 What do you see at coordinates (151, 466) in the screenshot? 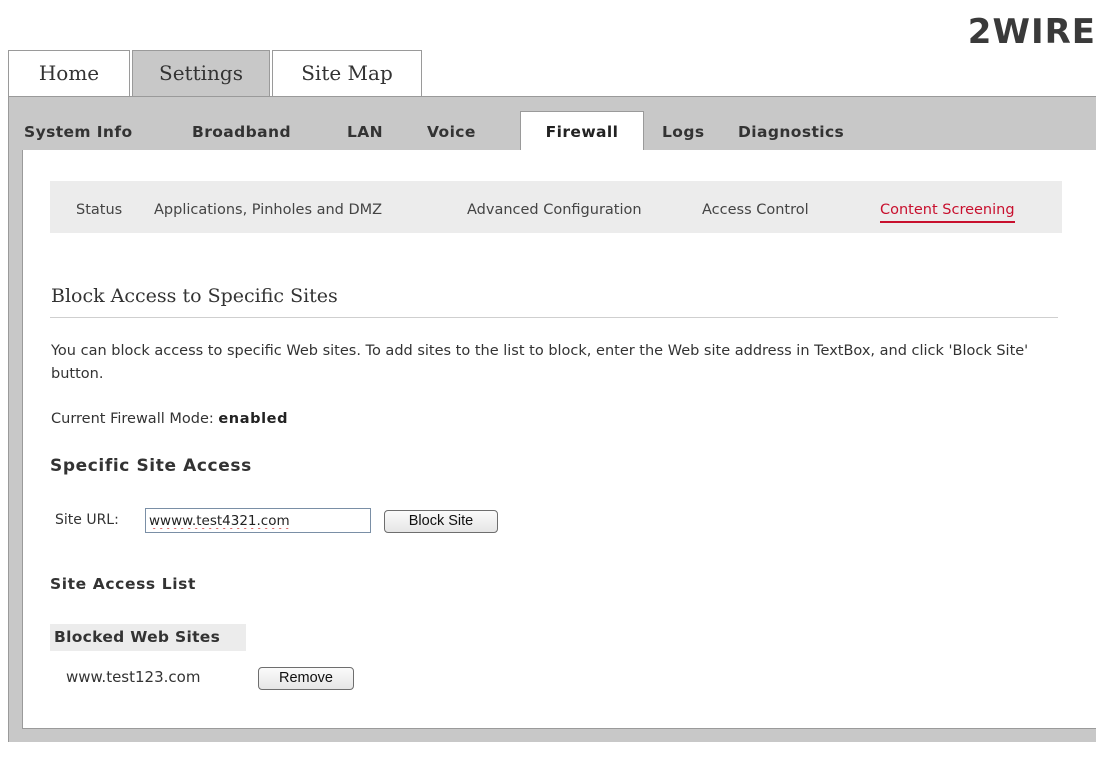
I see `specific-site-access-heading: Specific Site Access` at bounding box center [151, 466].